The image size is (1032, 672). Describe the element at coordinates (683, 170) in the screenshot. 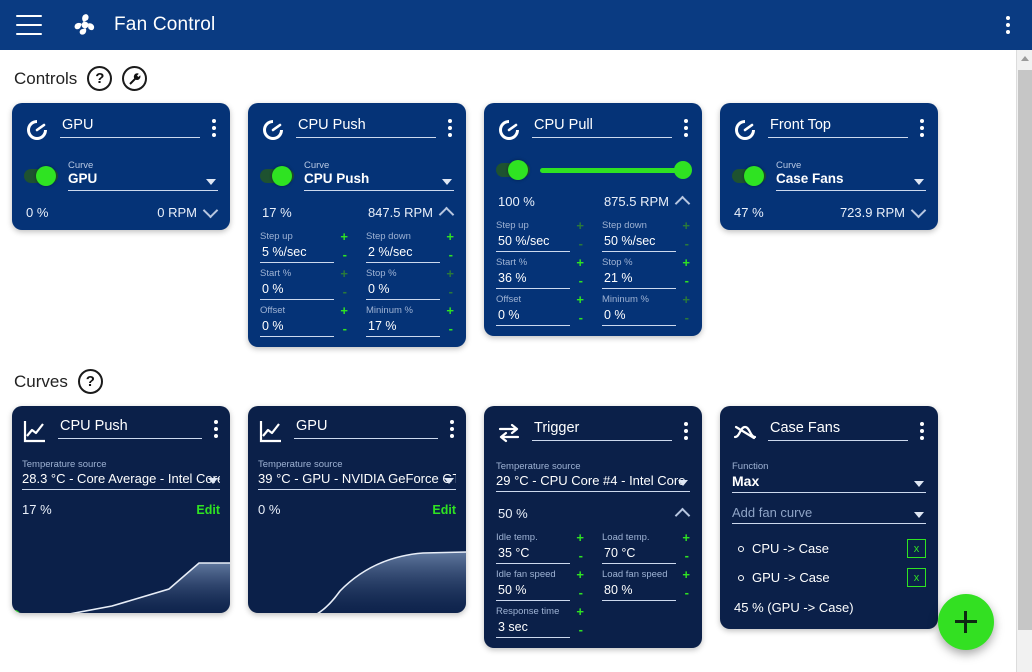

I see `slider-thumb` at that location.